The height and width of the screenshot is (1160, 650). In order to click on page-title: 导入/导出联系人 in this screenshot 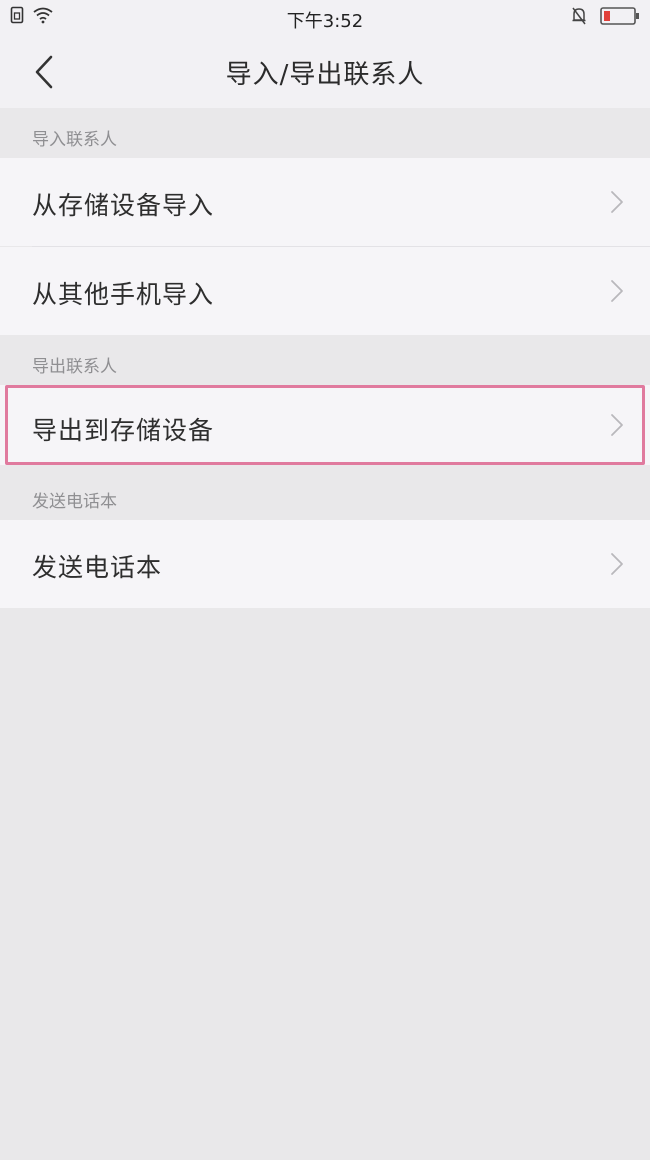, I will do `click(325, 75)`.